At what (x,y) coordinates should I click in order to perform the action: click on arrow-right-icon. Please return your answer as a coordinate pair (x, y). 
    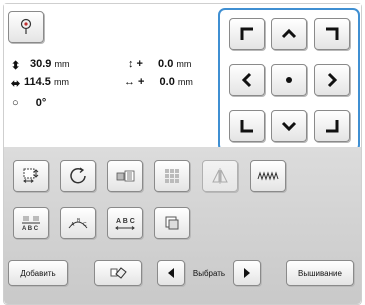
    Looking at the image, I should click on (332, 80).